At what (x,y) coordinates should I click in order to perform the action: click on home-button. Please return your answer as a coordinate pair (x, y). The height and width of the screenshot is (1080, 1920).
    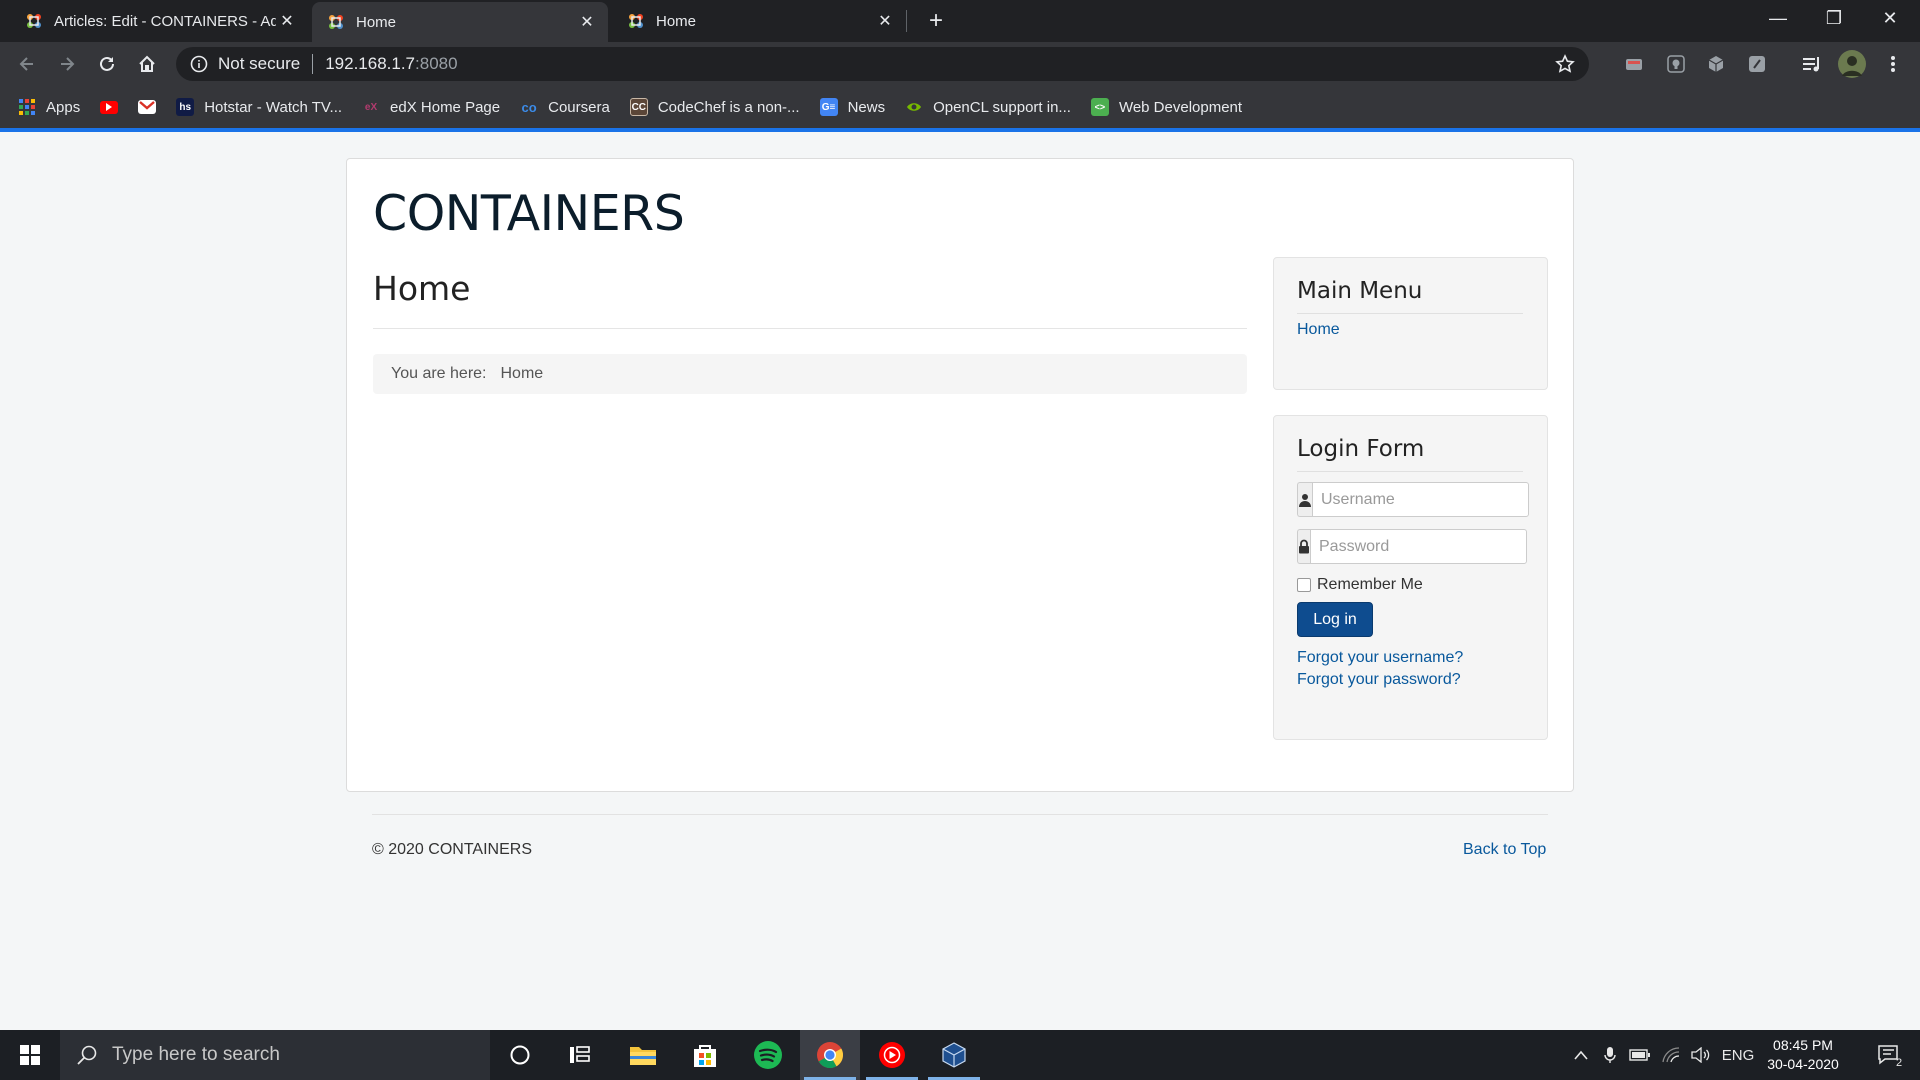
    Looking at the image, I should click on (147, 64).